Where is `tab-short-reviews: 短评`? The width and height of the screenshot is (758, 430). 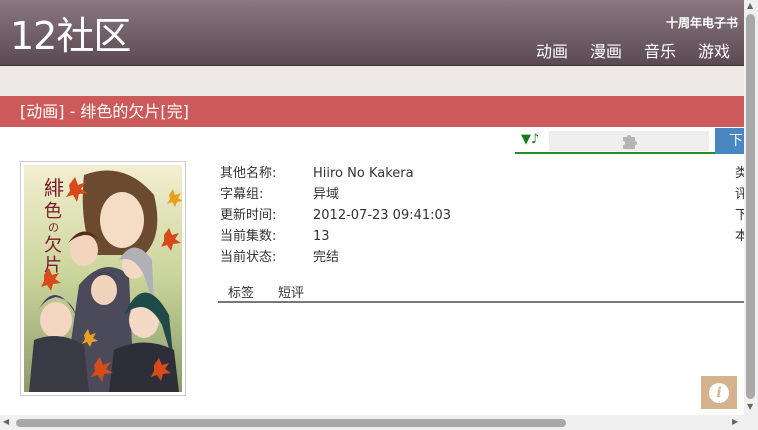
tab-short-reviews: 短评 is located at coordinates (291, 291).